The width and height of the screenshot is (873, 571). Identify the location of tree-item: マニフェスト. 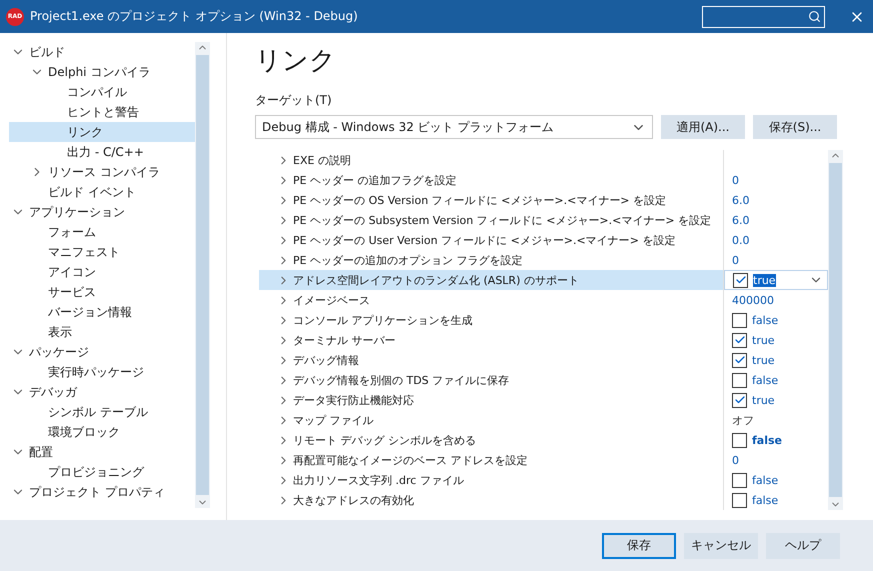
(102, 252).